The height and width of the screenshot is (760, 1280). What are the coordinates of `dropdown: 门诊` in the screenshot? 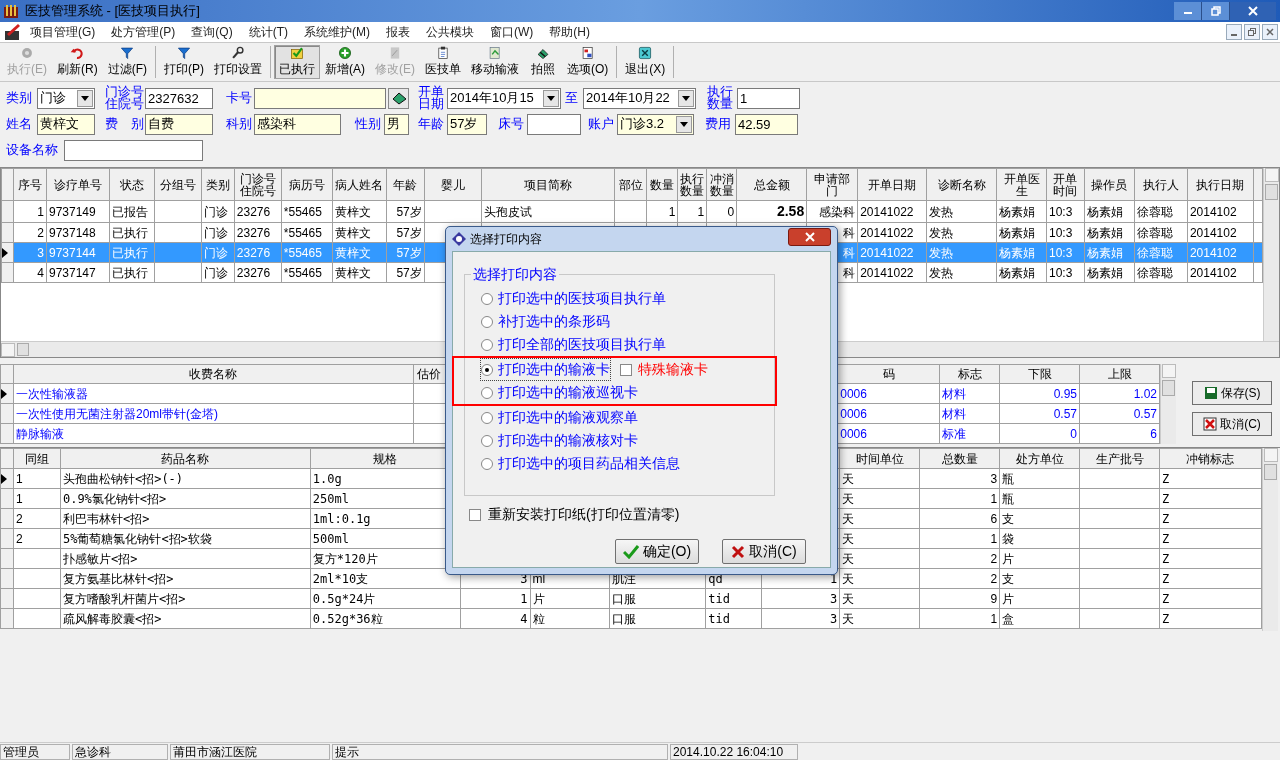 It's located at (66, 98).